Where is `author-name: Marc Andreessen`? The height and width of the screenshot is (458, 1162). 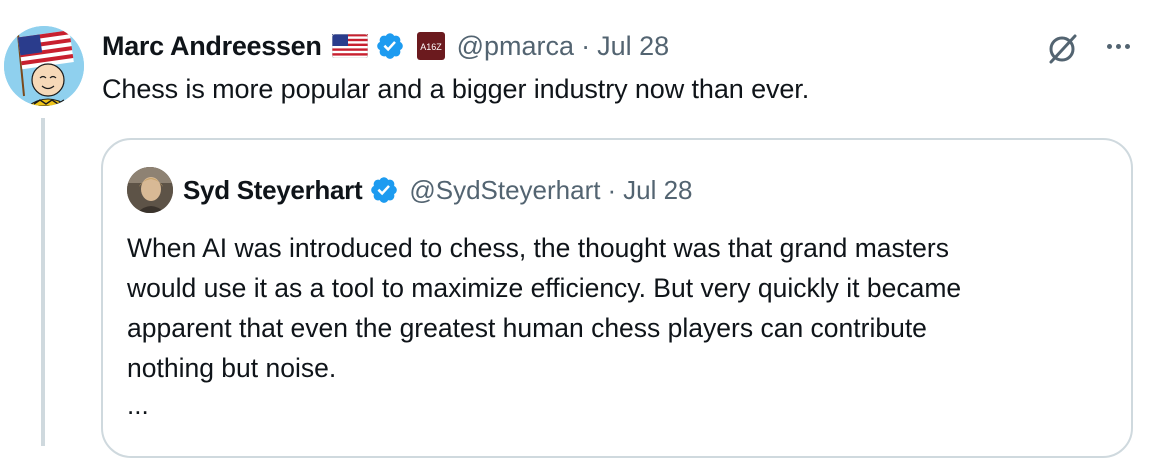 author-name: Marc Andreessen is located at coordinates (212, 46).